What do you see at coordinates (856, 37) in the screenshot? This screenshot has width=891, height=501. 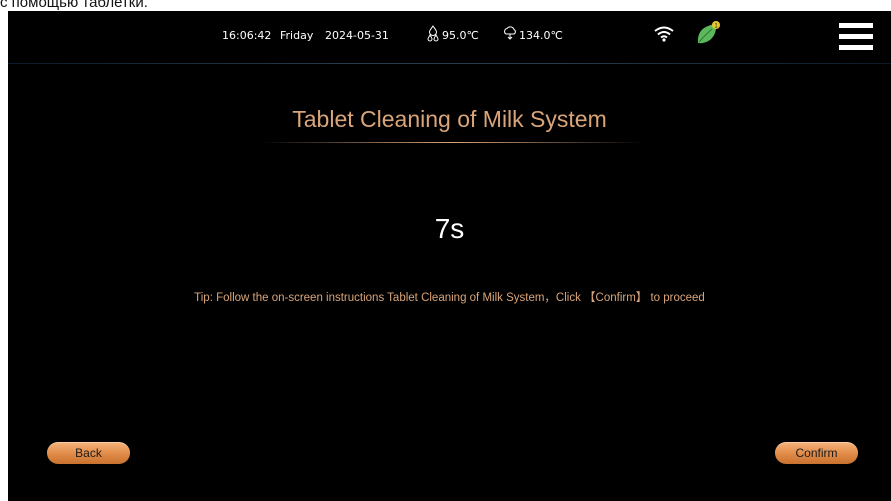 I see `hamburger-menu-icon` at bounding box center [856, 37].